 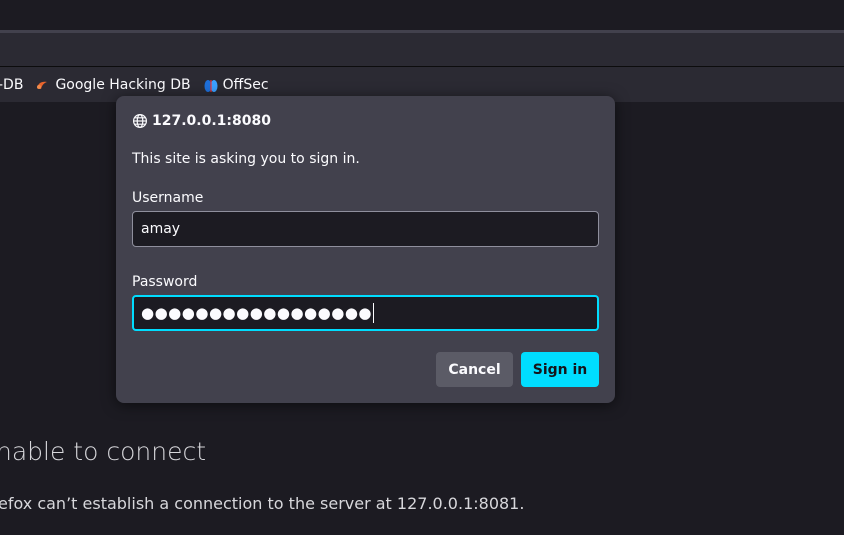 What do you see at coordinates (211, 121) in the screenshot?
I see `origin-text: 127.0.0.1:8080` at bounding box center [211, 121].